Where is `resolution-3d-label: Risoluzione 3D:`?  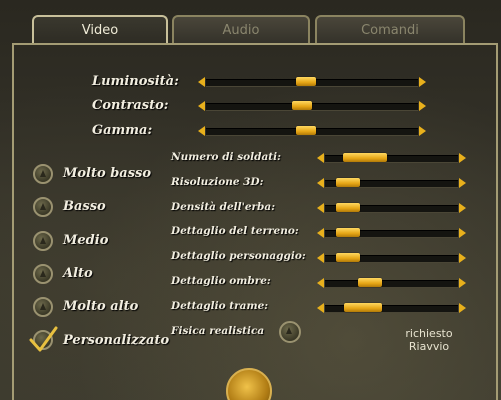 resolution-3d-label: Risoluzione 3D: is located at coordinates (217, 182).